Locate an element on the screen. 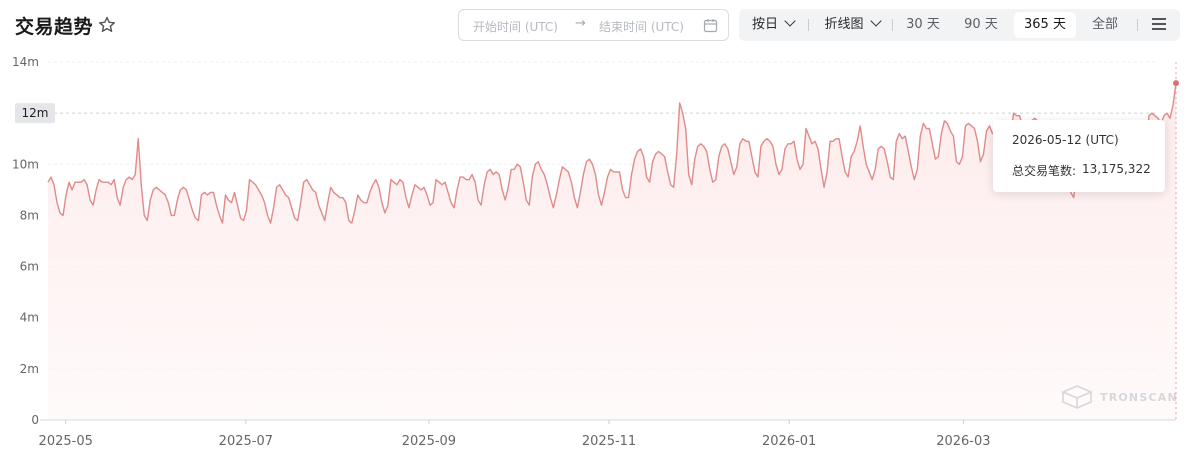 The image size is (1200, 459). y-tick-label: 0 is located at coordinates (35, 420).